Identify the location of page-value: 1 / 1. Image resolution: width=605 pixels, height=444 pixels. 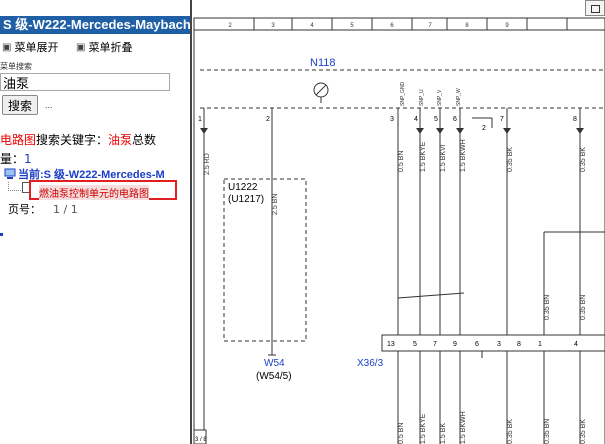
(65, 209).